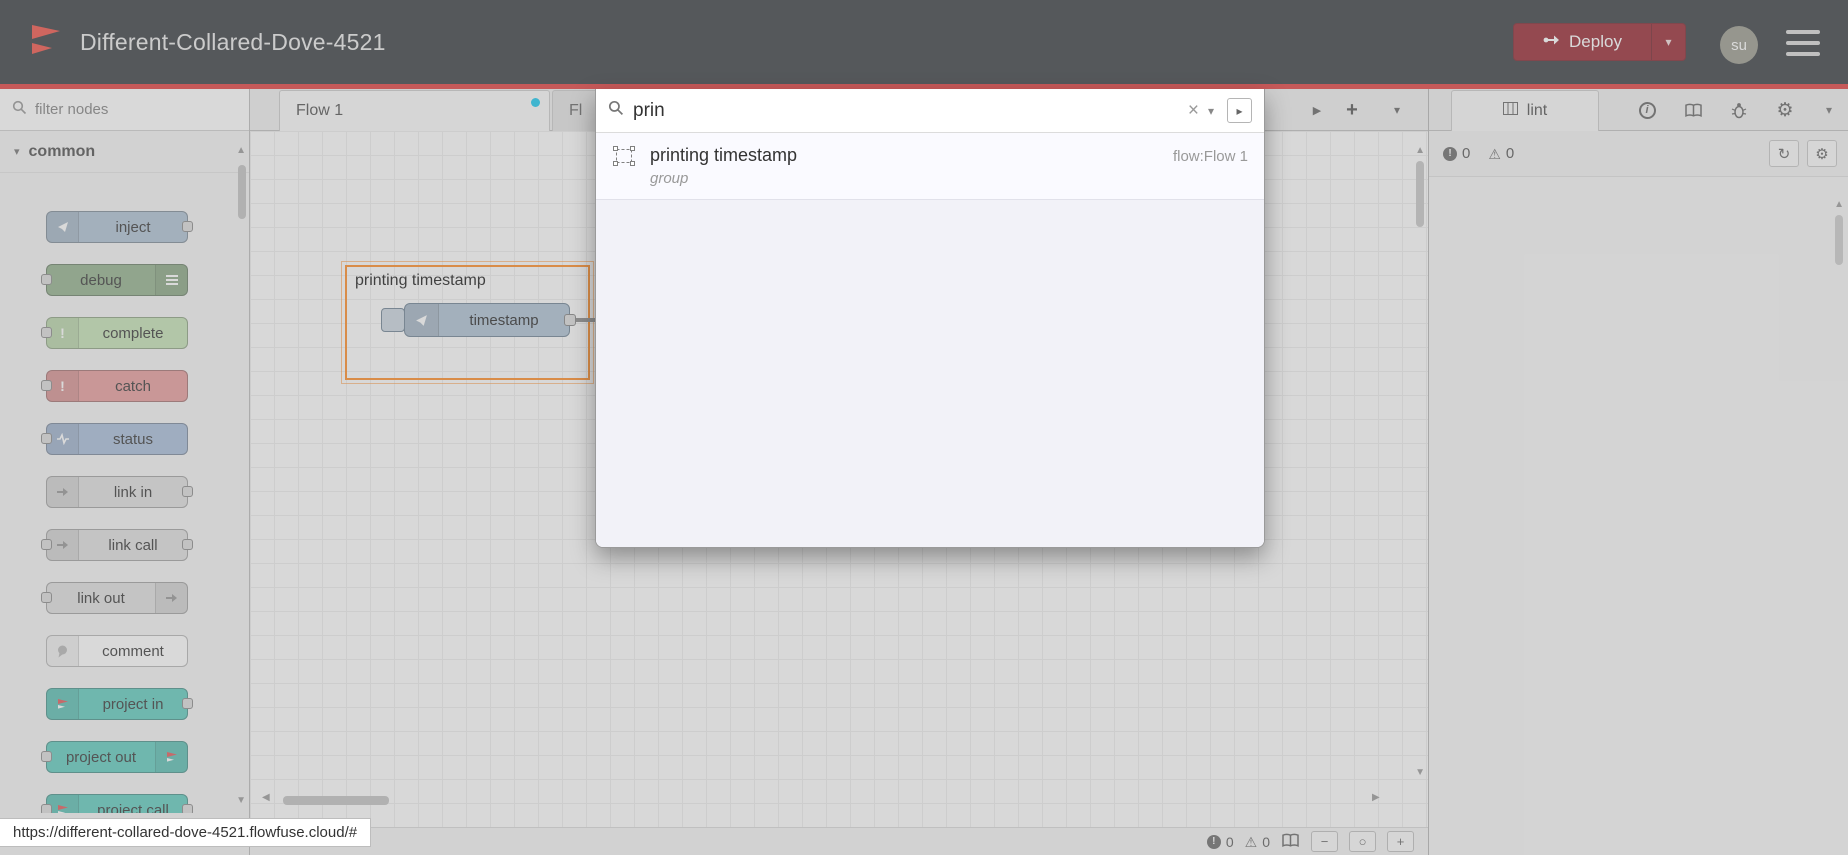  I want to click on search-result-item: printing timestamp flow:Flow 1 group, so click(930, 166).